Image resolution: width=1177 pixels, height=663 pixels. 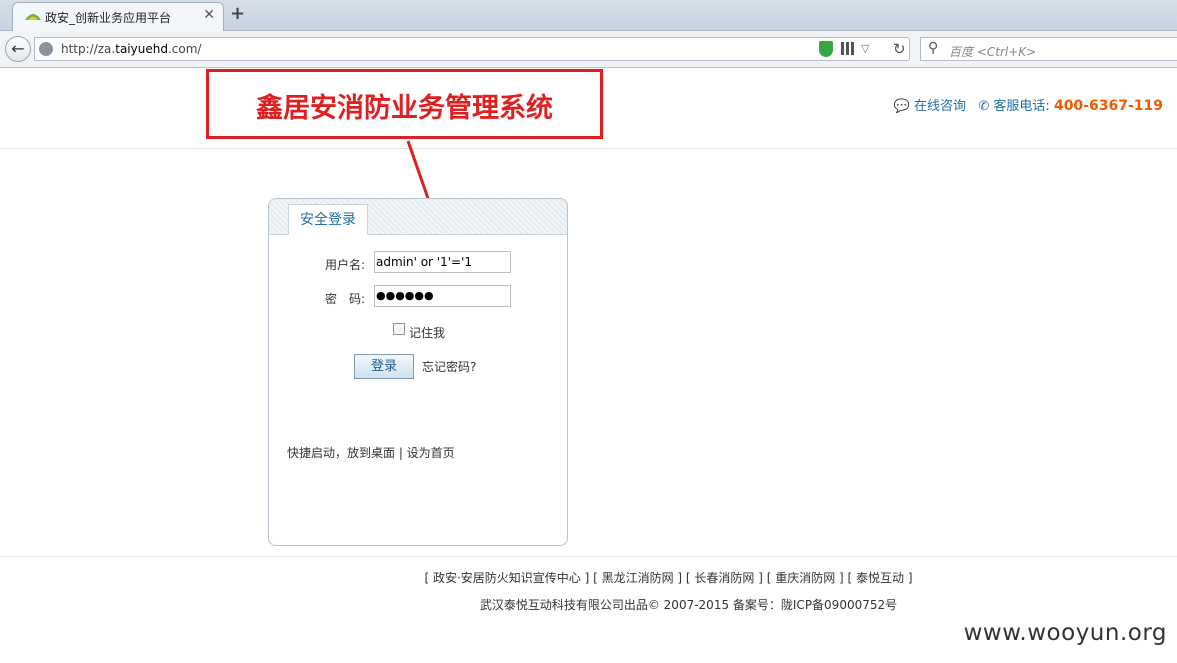 I want to click on qr-code-icon, so click(x=847, y=48).